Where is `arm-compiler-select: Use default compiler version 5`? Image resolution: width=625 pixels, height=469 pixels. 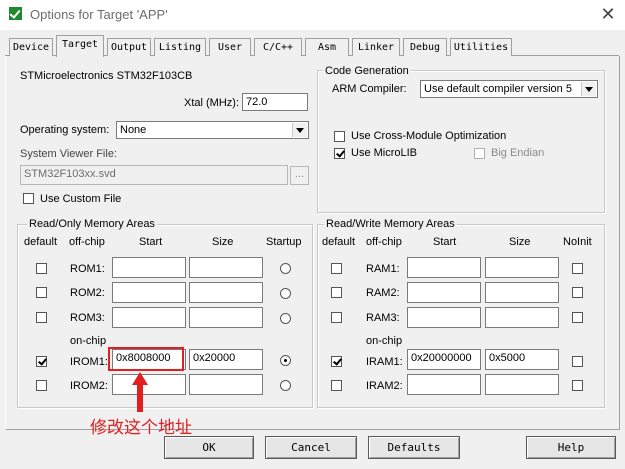 arm-compiler-select: Use default compiler version 5 is located at coordinates (509, 89).